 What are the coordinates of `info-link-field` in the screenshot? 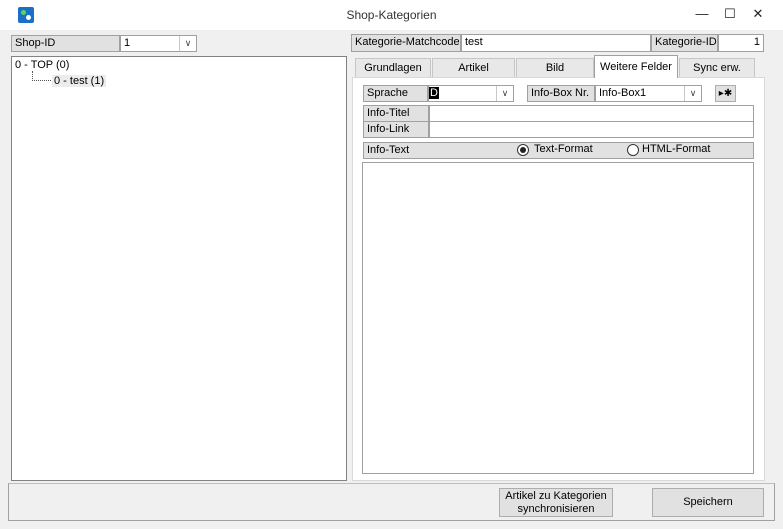 It's located at (591, 129).